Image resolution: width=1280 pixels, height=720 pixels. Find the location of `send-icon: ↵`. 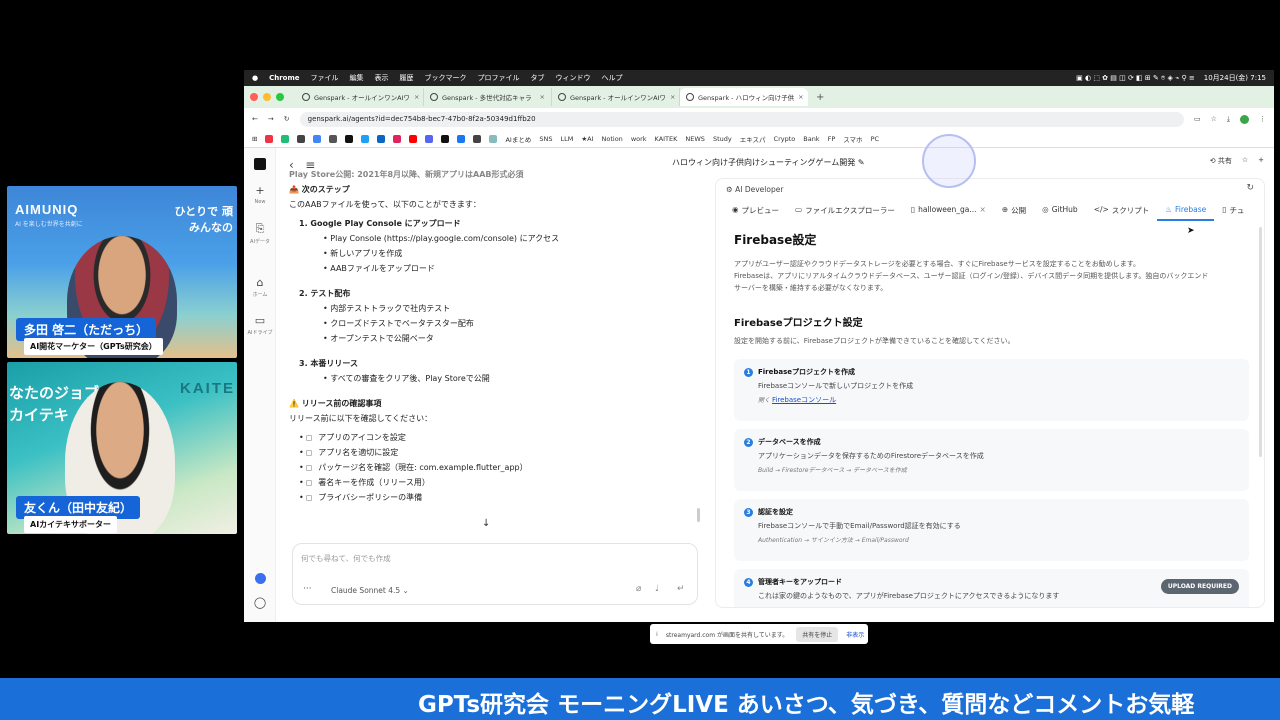

send-icon: ↵ is located at coordinates (681, 589).